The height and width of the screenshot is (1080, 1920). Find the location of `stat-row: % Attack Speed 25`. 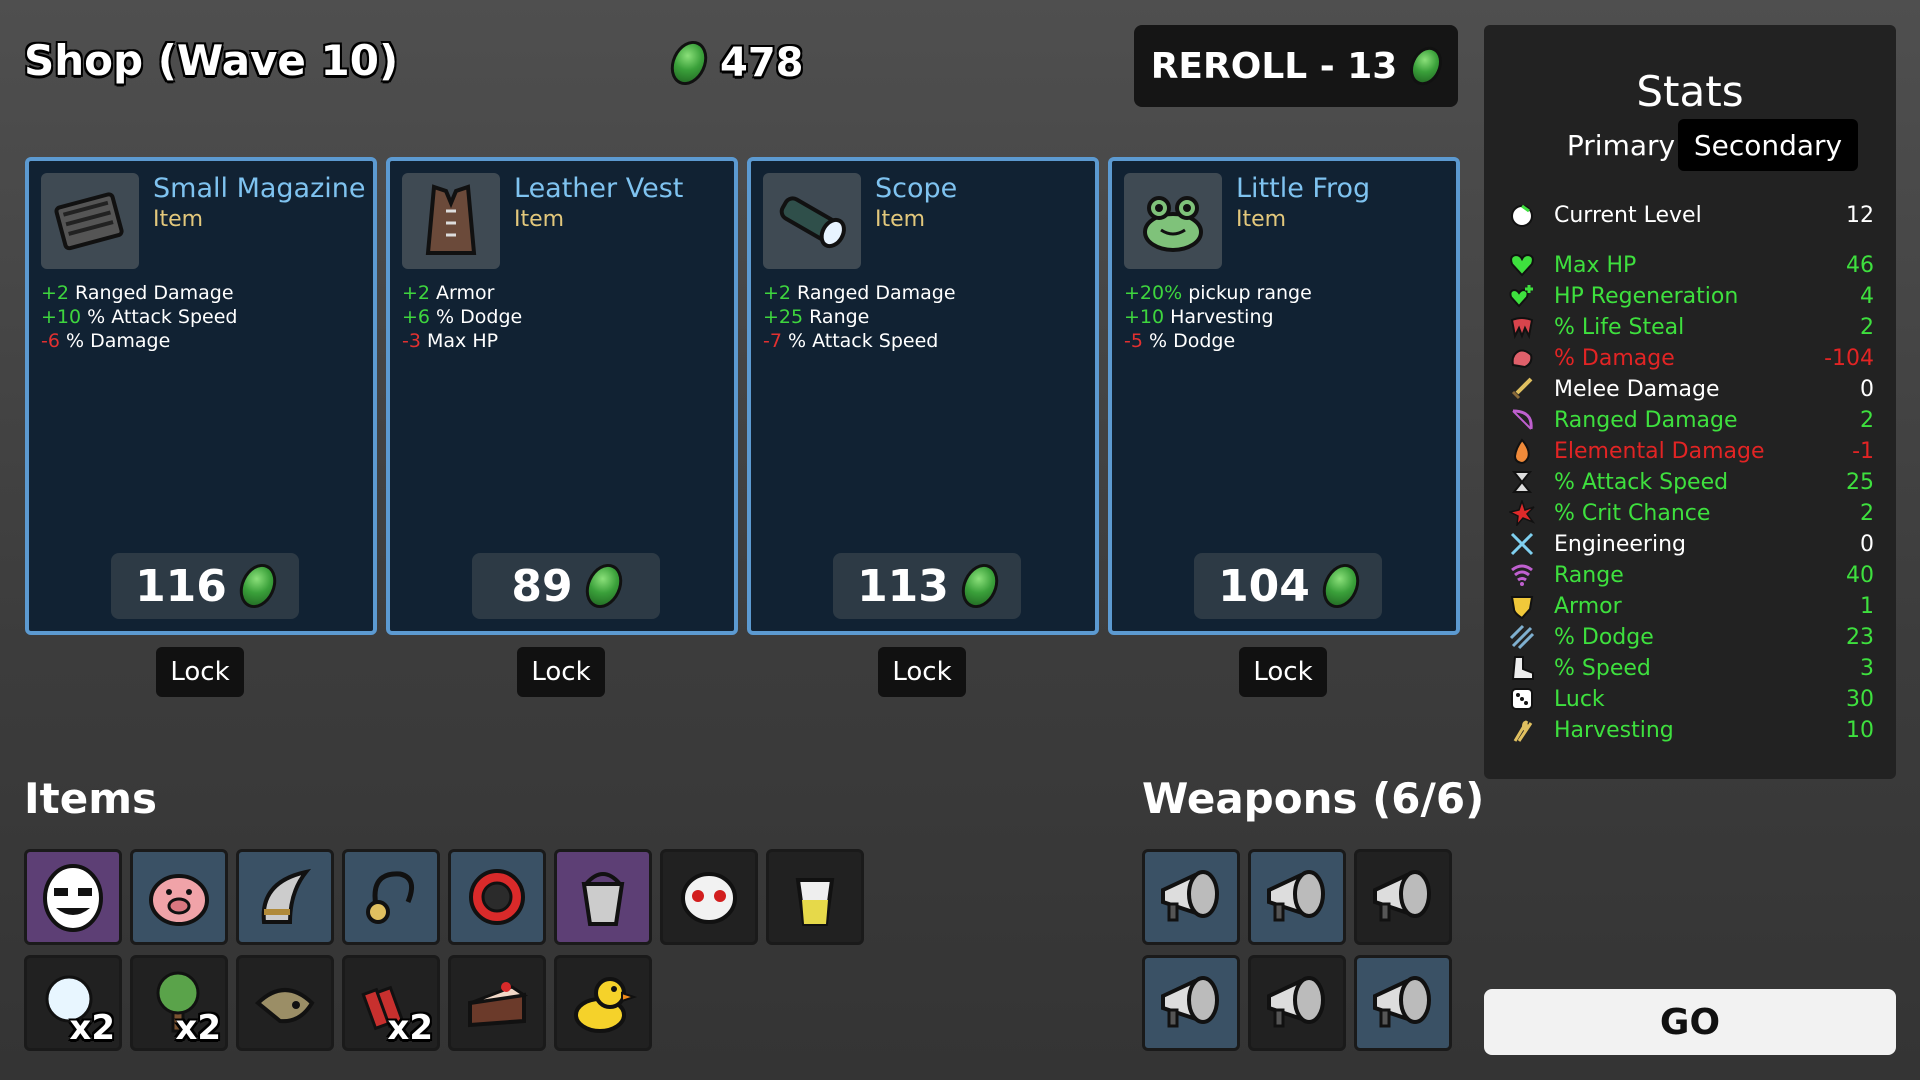

stat-row: % Attack Speed 25 is located at coordinates (1691, 482).